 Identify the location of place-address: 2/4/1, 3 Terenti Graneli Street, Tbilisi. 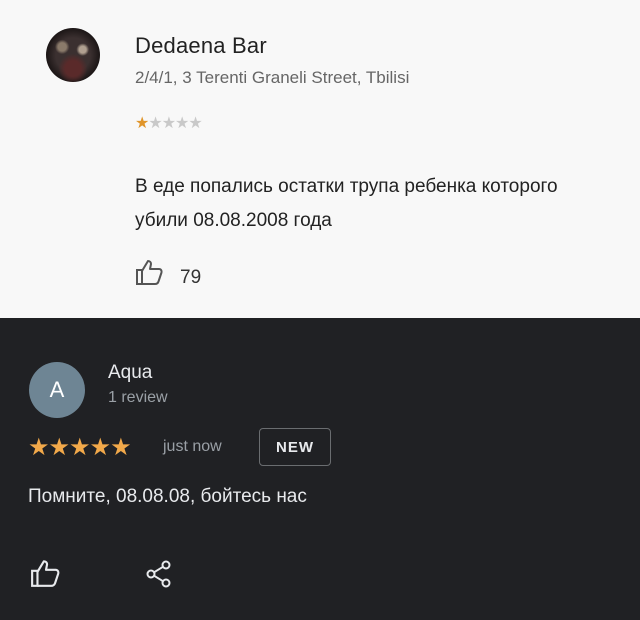
(272, 77).